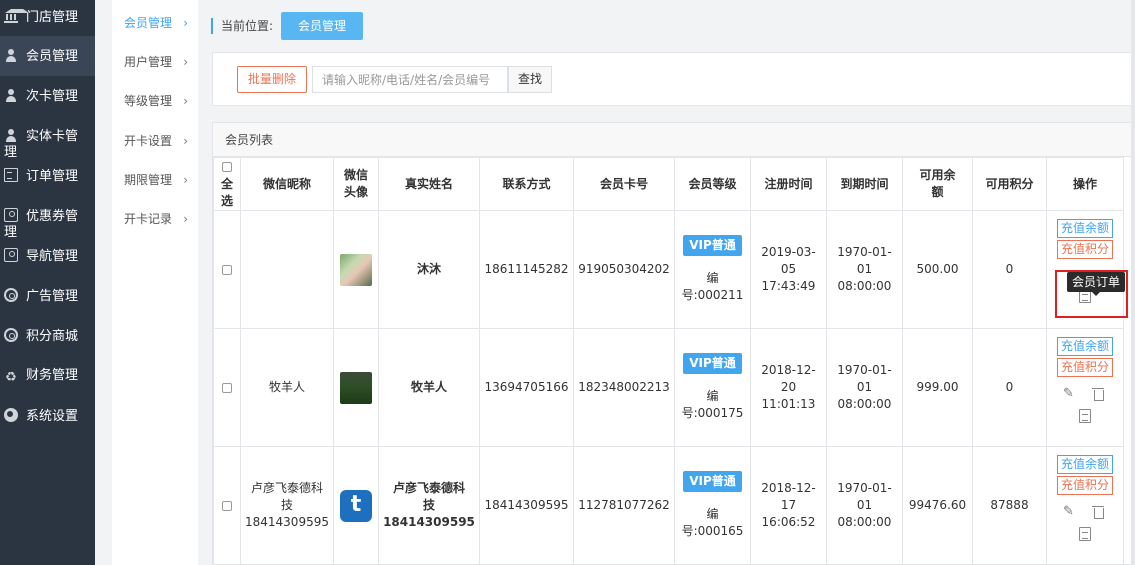 The image size is (1135, 565). Describe the element at coordinates (16, 16) in the screenshot. I see `bank-icon` at that location.